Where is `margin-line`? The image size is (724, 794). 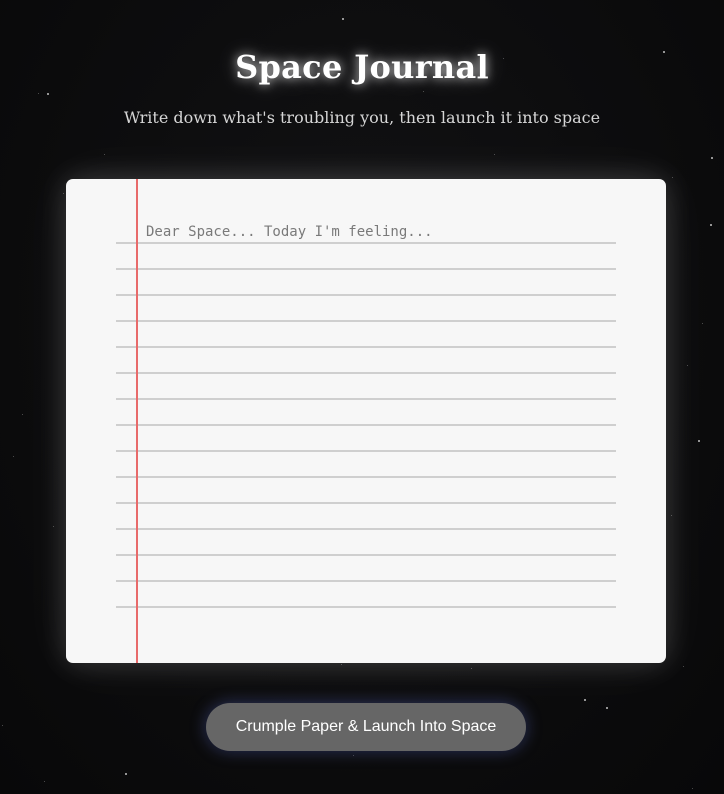
margin-line is located at coordinates (137, 421).